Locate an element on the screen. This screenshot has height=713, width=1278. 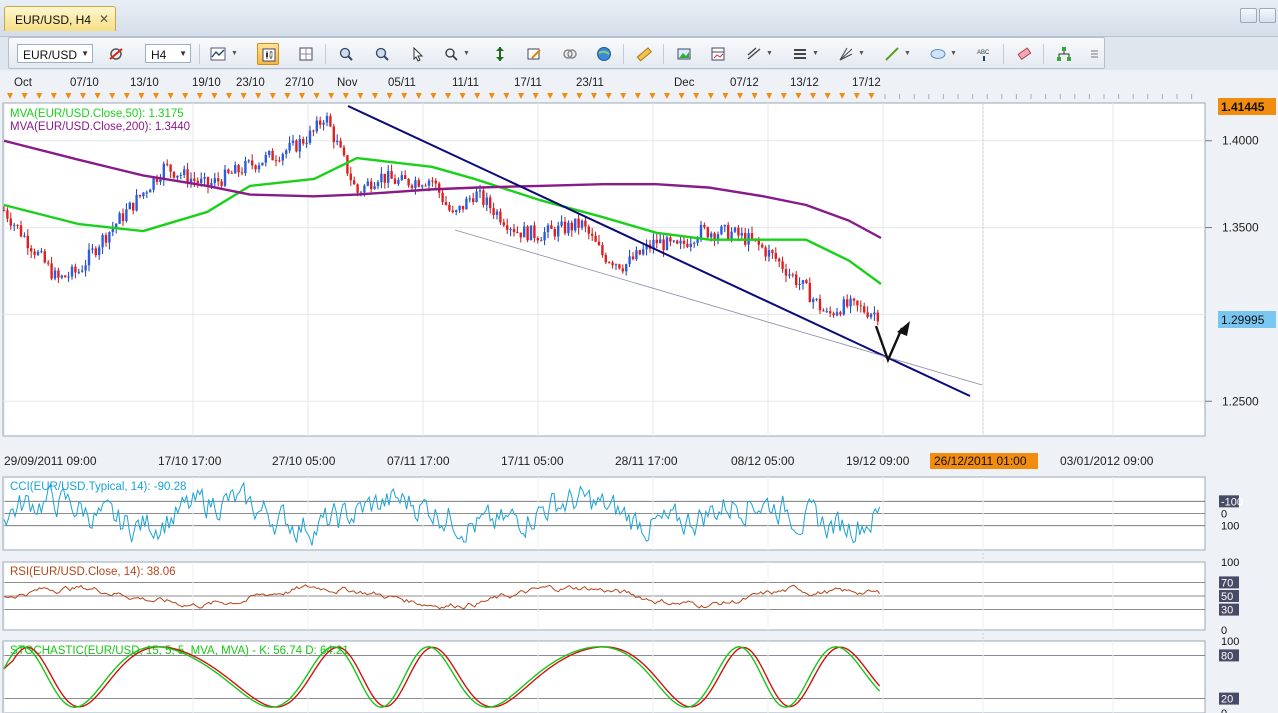
tab-eurusd-h4: EUR/USD, H4 ✕ is located at coordinates (60, 18).